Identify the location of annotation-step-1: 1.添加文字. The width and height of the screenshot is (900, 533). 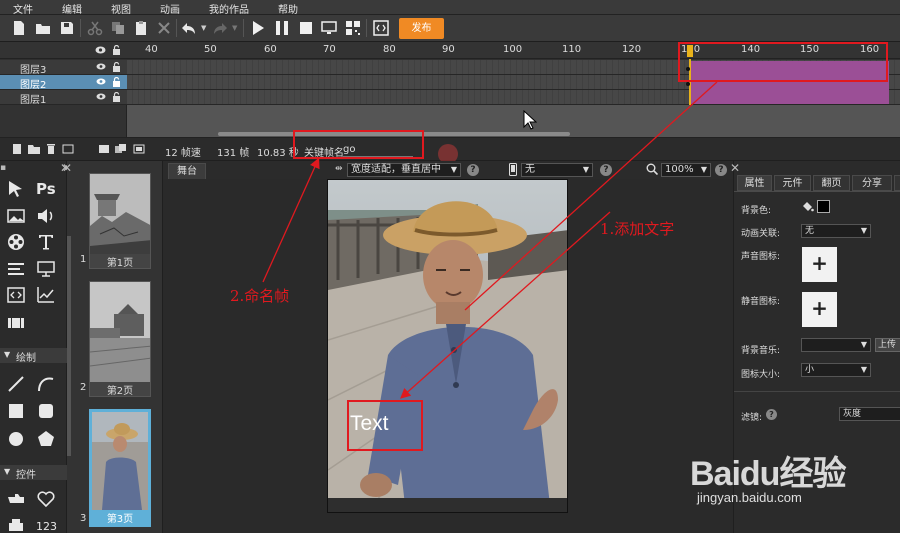
(637, 229).